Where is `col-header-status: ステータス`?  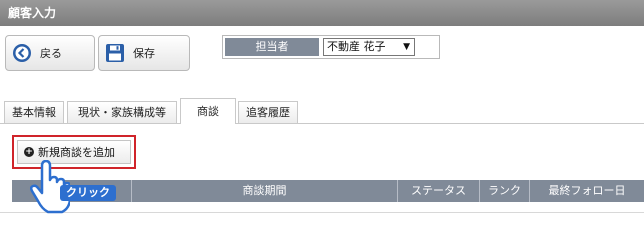
col-header-status: ステータス is located at coordinates (439, 191).